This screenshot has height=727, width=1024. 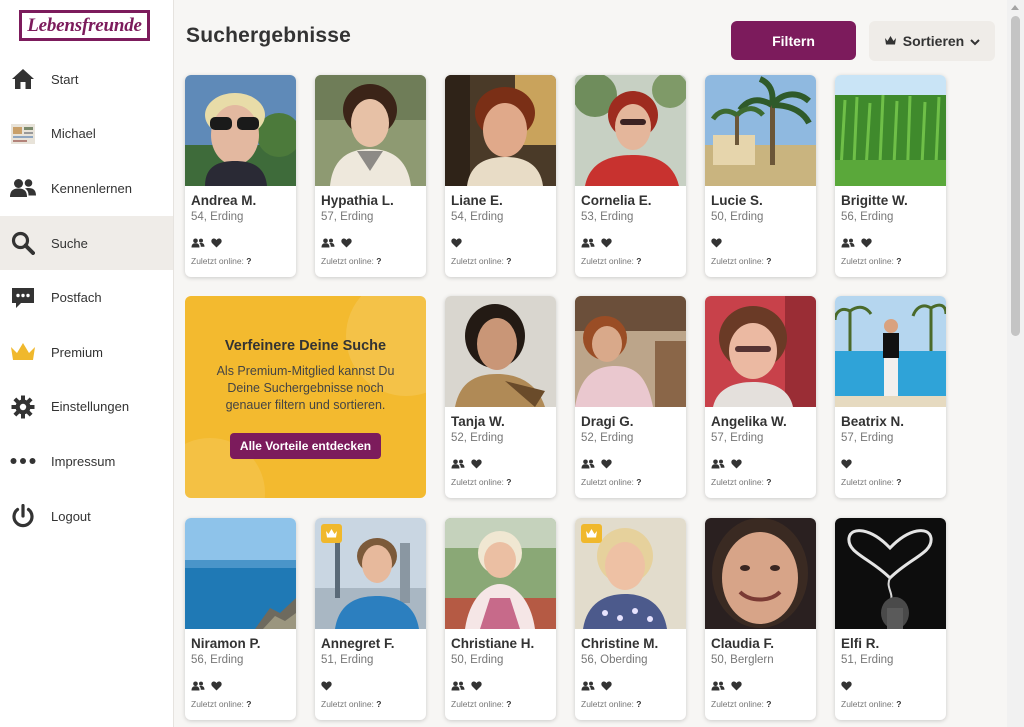 What do you see at coordinates (90, 407) in the screenshot?
I see `sidebar-item-label: Einstellungen` at bounding box center [90, 407].